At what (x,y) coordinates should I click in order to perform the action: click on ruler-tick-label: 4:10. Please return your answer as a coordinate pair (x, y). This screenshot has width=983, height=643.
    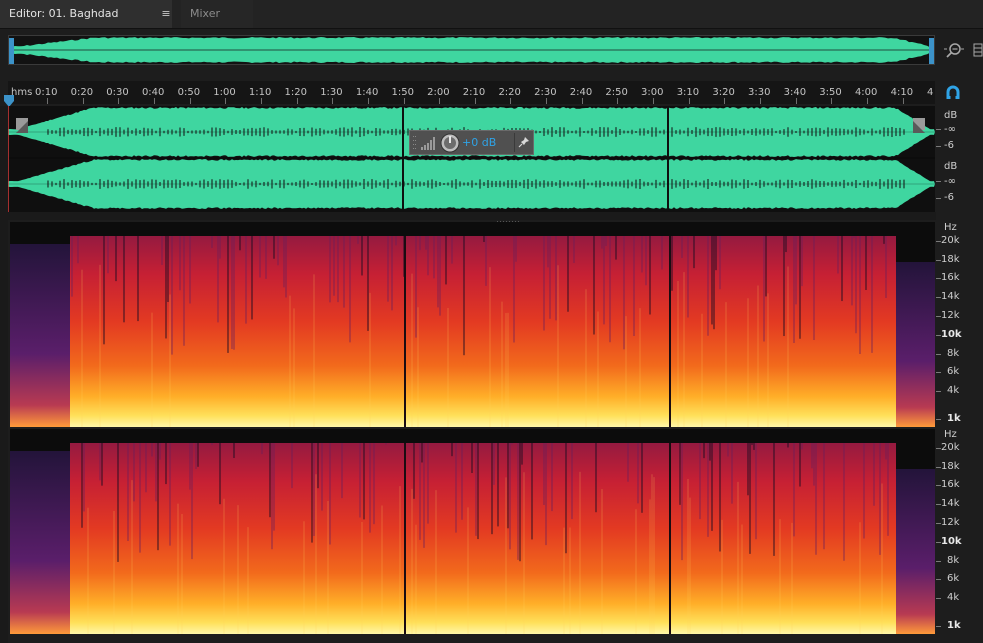
    Looking at the image, I should click on (902, 92).